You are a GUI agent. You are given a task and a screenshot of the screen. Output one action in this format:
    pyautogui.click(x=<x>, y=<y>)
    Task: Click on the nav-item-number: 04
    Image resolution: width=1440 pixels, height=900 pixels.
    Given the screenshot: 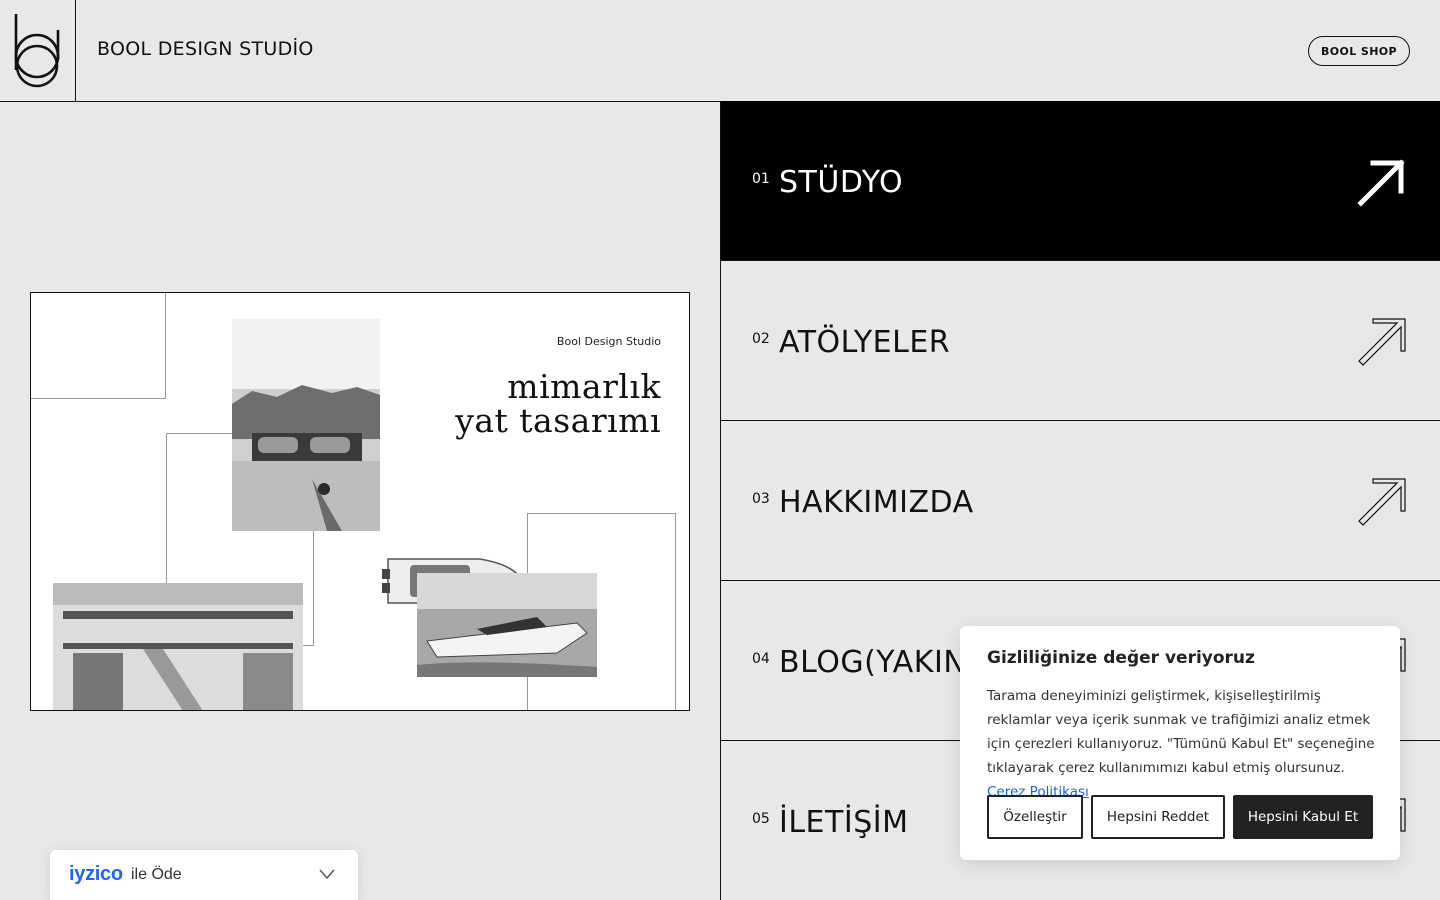 What is the action you would take?
    pyautogui.click(x=761, y=659)
    